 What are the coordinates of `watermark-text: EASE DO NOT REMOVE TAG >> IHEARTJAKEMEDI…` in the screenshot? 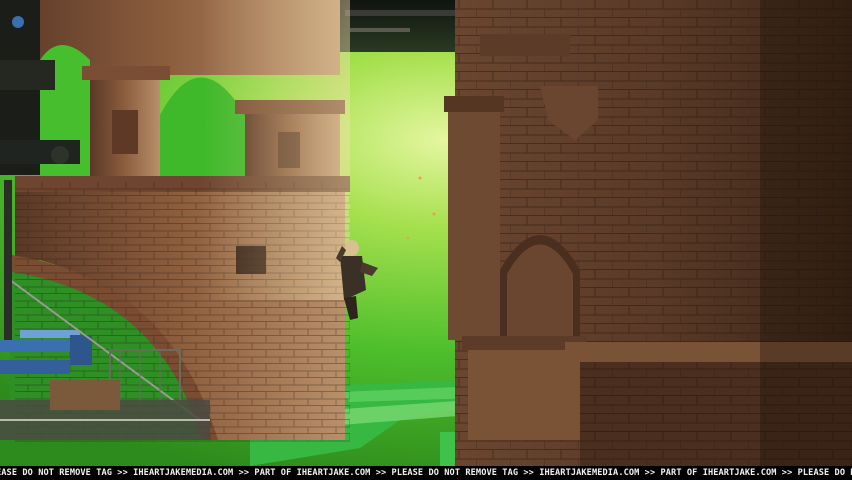 It's located at (426, 473).